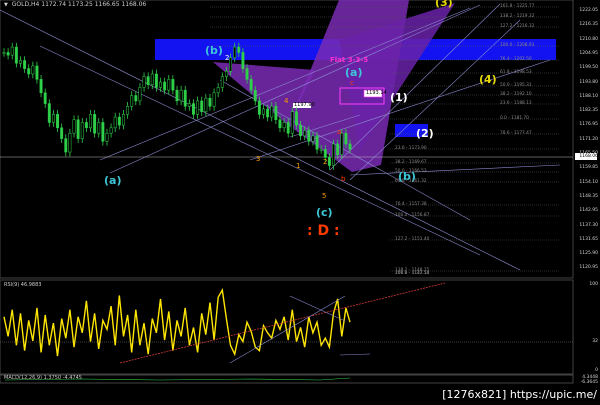  What do you see at coordinates (588, 196) in the screenshot?
I see `price-axis-tick: 1148.35` at bounding box center [588, 196].